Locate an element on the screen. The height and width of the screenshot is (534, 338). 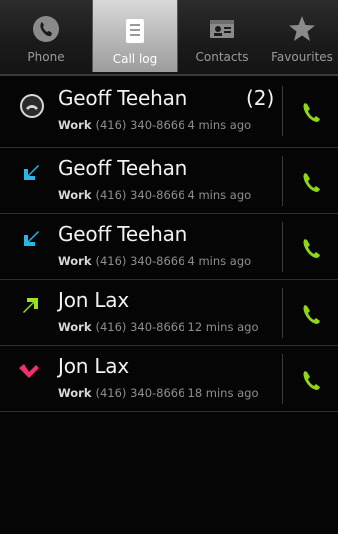
call-count: (2) is located at coordinates (260, 98).